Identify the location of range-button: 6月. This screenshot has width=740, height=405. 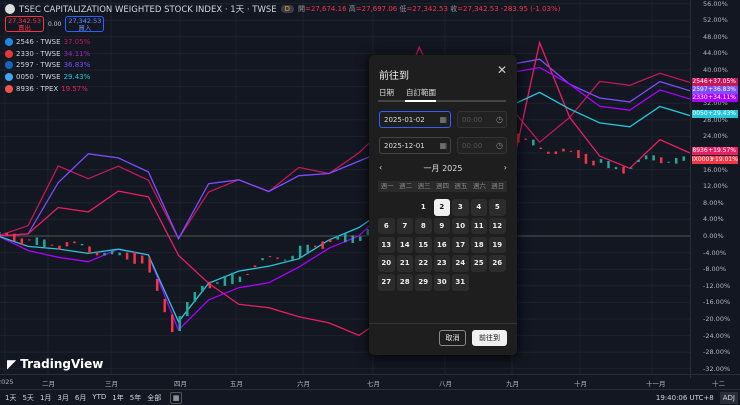
(80, 398).